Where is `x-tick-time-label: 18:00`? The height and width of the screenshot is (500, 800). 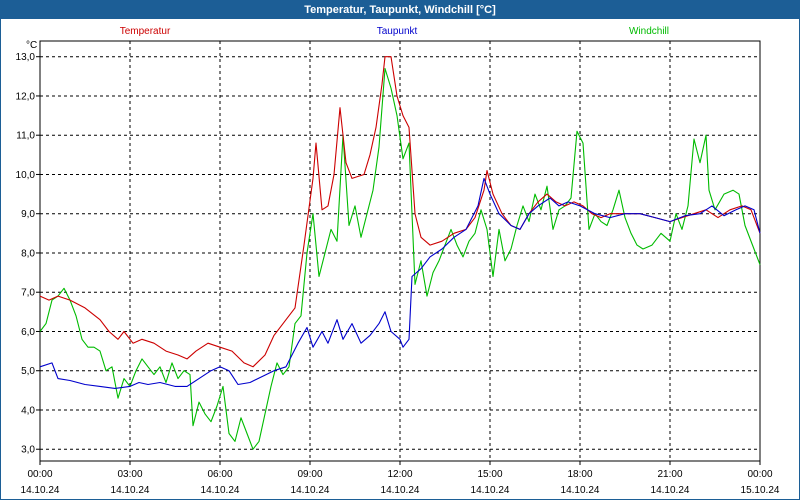 x-tick-time-label: 18:00 is located at coordinates (579, 474).